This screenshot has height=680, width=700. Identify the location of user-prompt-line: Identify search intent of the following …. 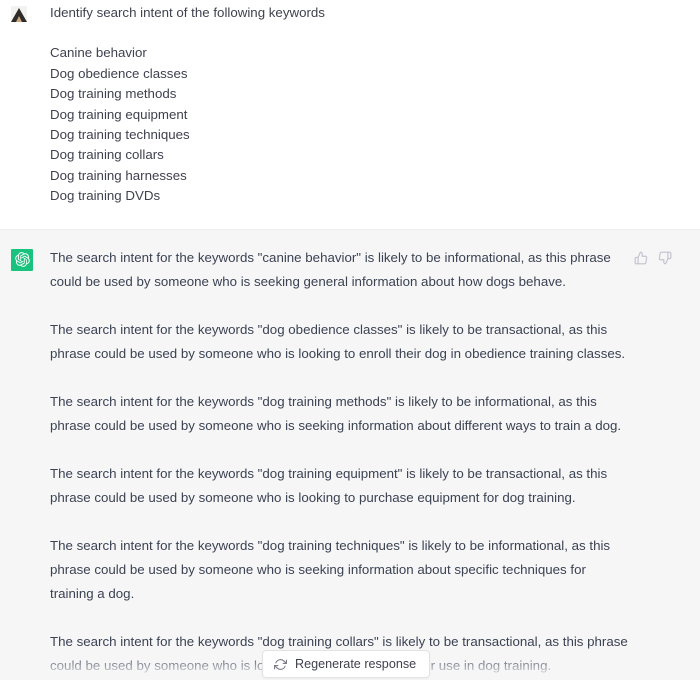
(187, 12).